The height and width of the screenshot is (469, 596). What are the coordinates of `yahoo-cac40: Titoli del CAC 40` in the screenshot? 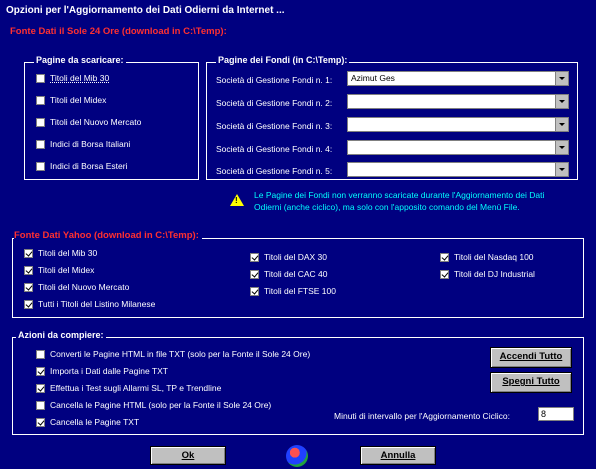 It's located at (288, 274).